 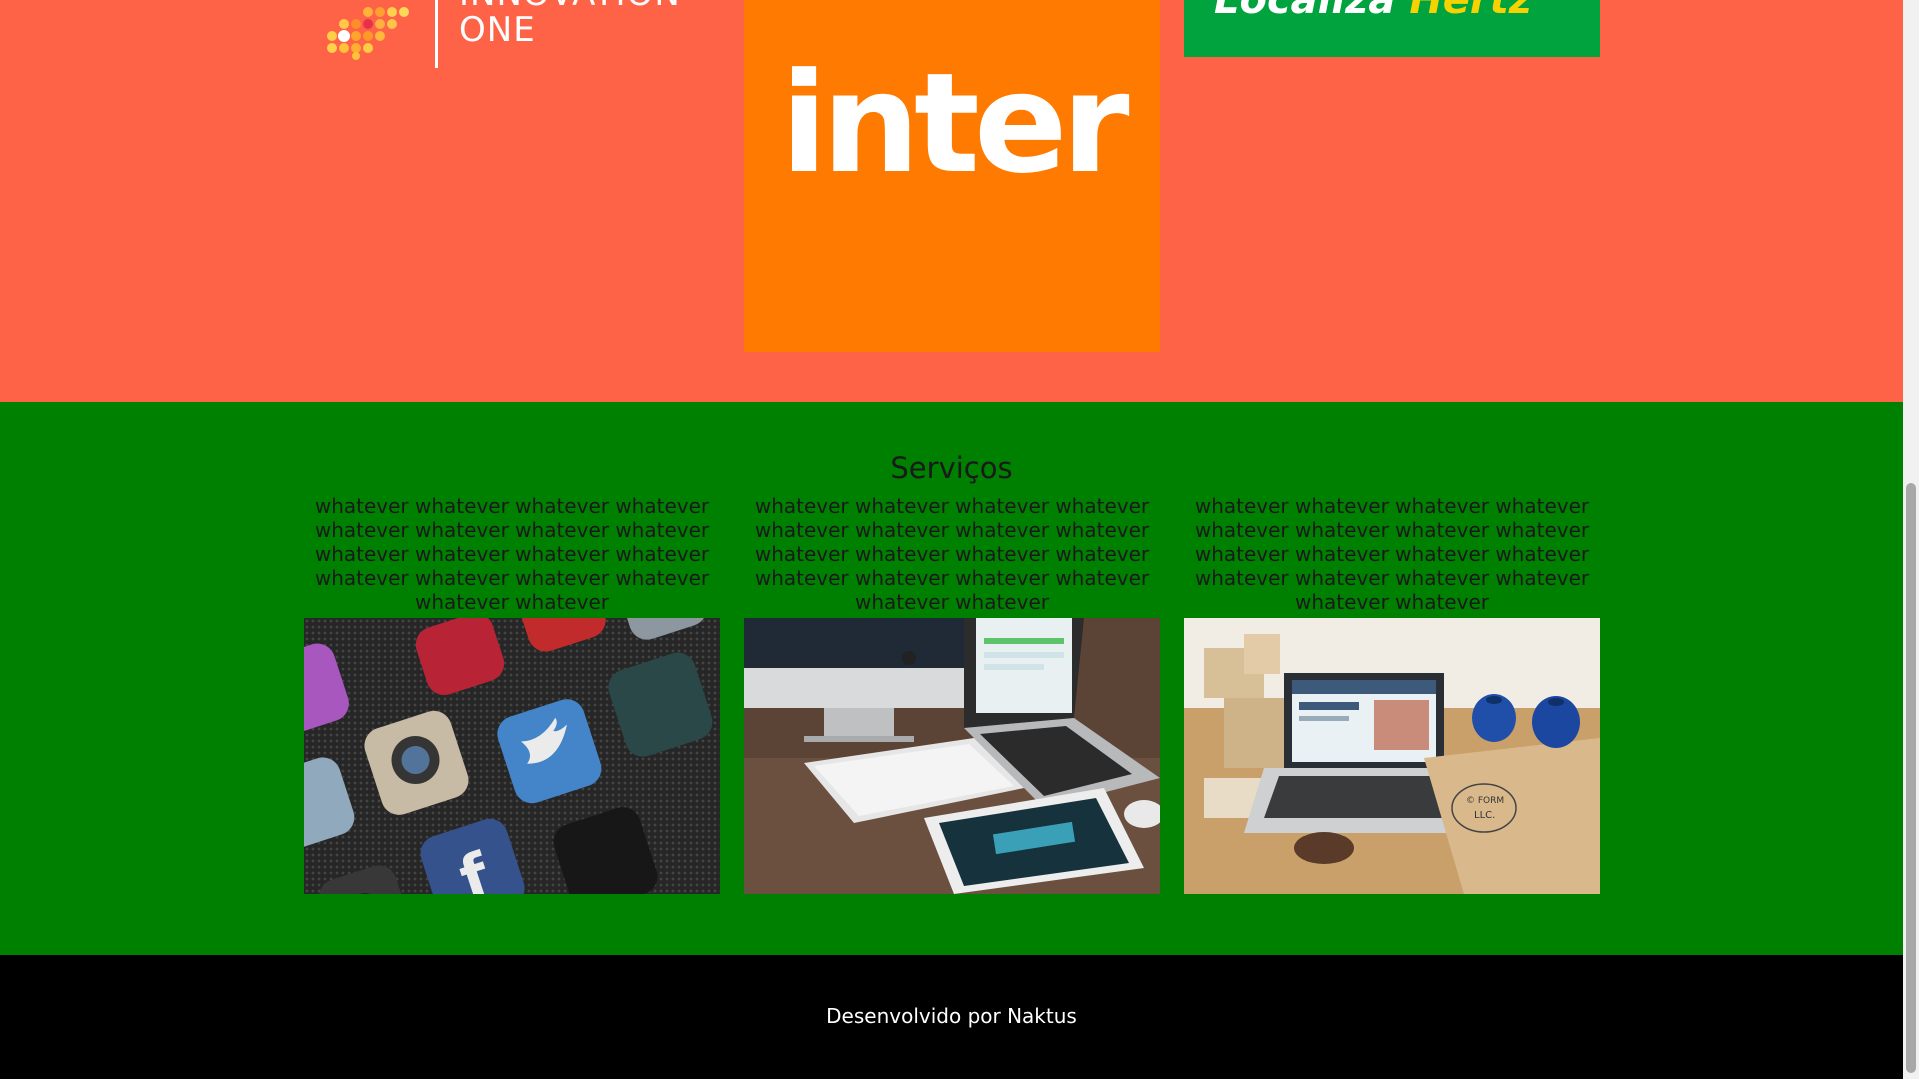 I want to click on localiza-word: Localiza, so click(x=1305, y=11).